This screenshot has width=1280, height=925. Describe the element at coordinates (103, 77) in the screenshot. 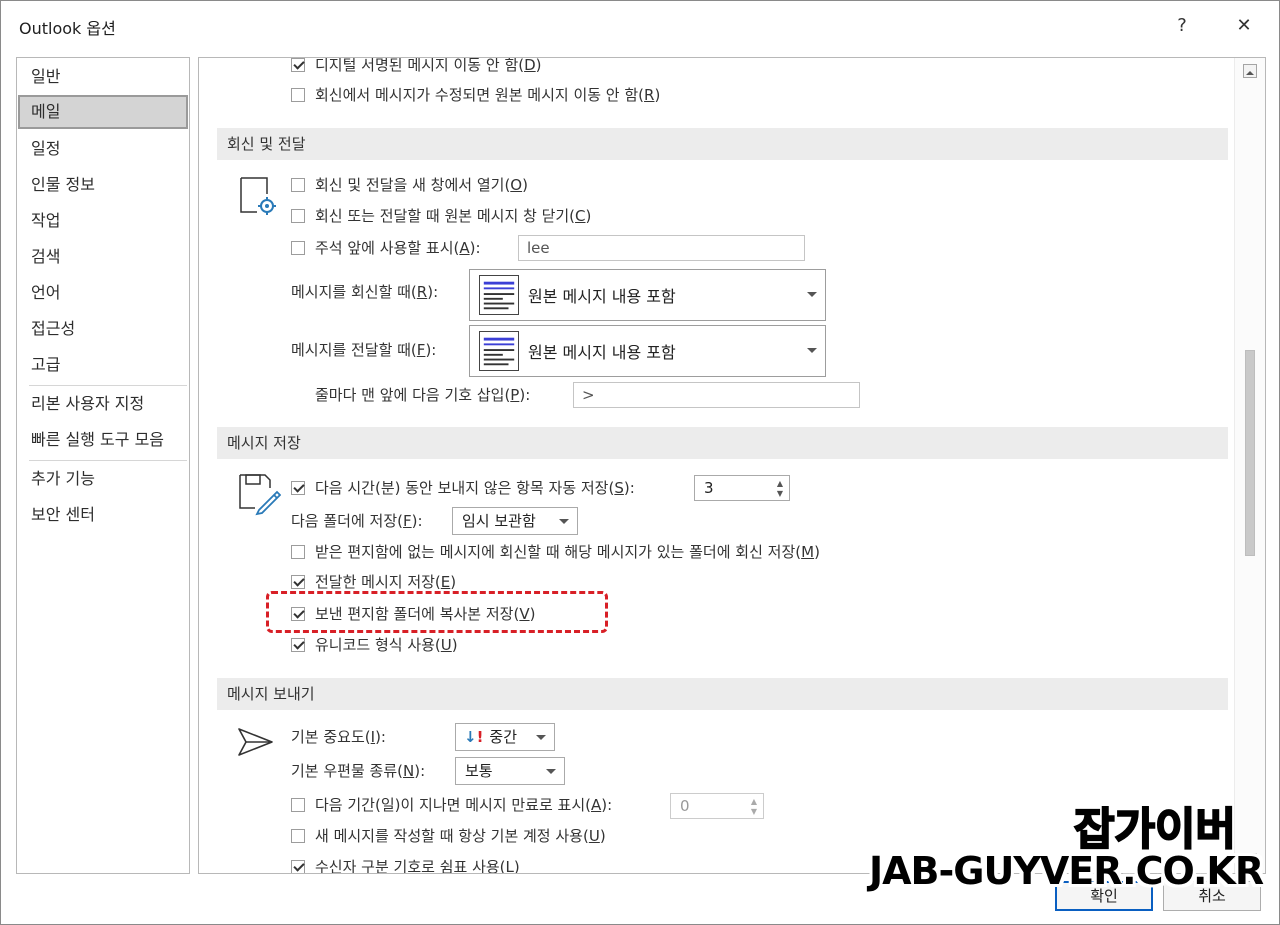

I see `nav-item-general: 일반` at that location.